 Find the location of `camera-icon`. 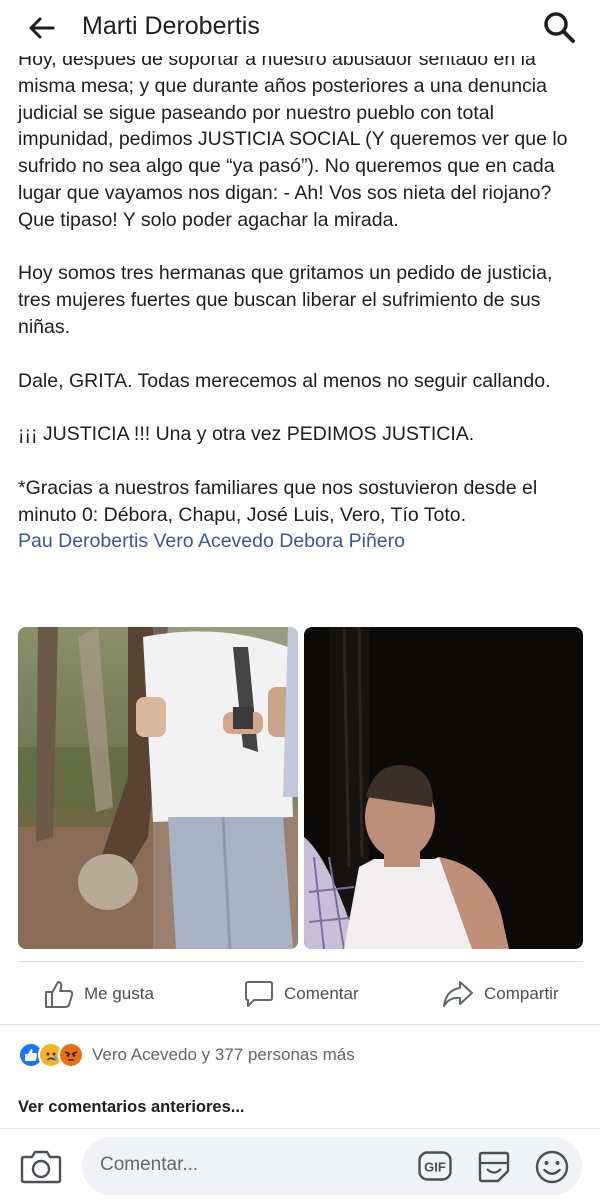

camera-icon is located at coordinates (41, 1167).